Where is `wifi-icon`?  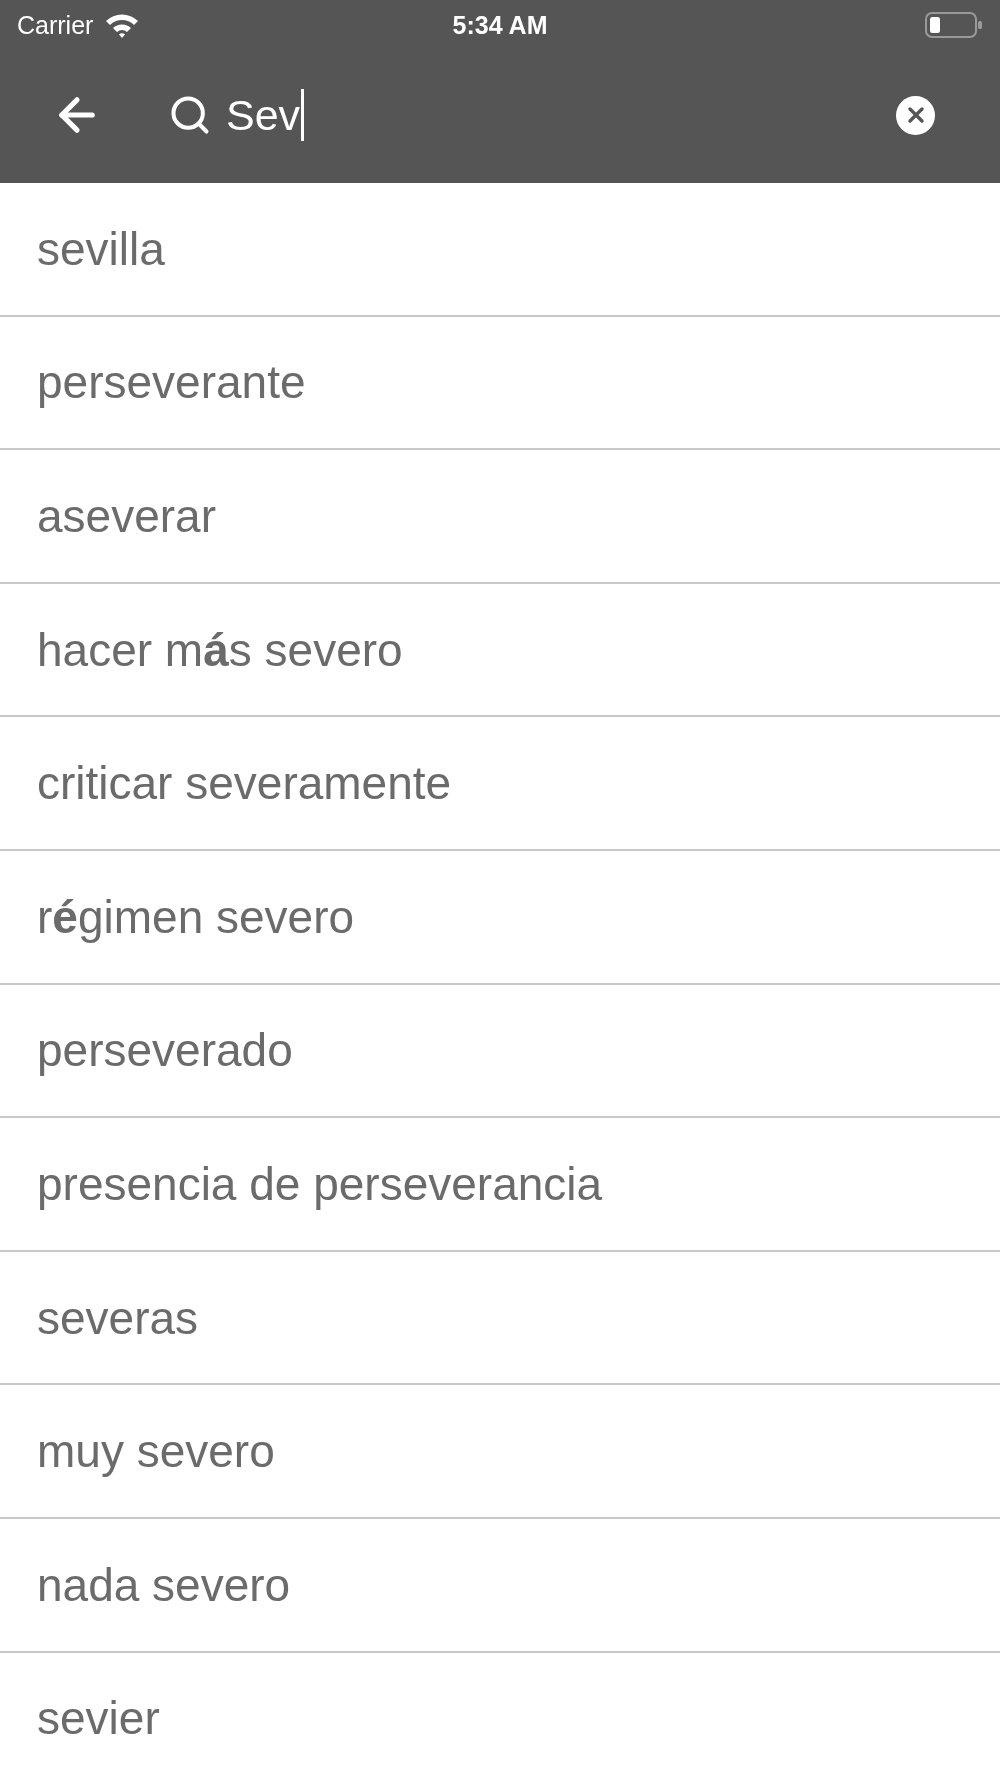 wifi-icon is located at coordinates (122, 25).